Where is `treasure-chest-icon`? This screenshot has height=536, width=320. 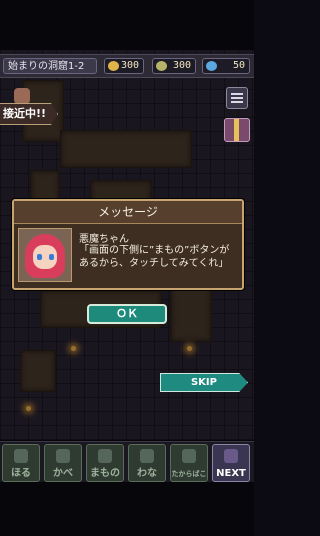
treasure-chest-icon is located at coordinates (189, 456).